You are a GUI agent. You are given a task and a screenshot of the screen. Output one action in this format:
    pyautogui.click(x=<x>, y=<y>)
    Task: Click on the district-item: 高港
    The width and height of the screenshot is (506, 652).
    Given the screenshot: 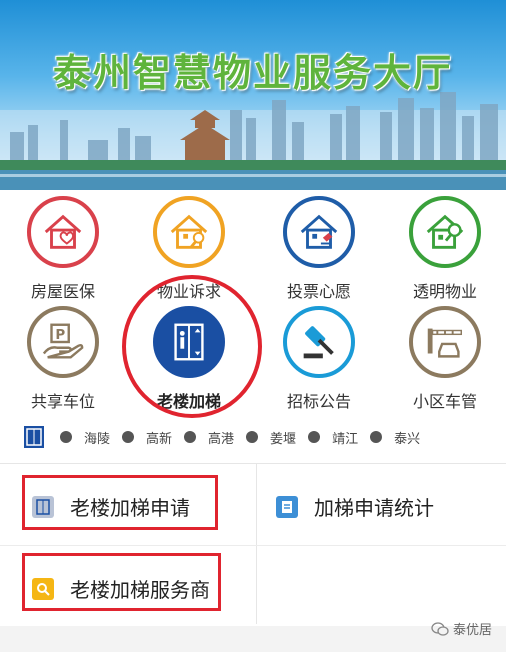 What is the action you would take?
    pyautogui.click(x=209, y=437)
    